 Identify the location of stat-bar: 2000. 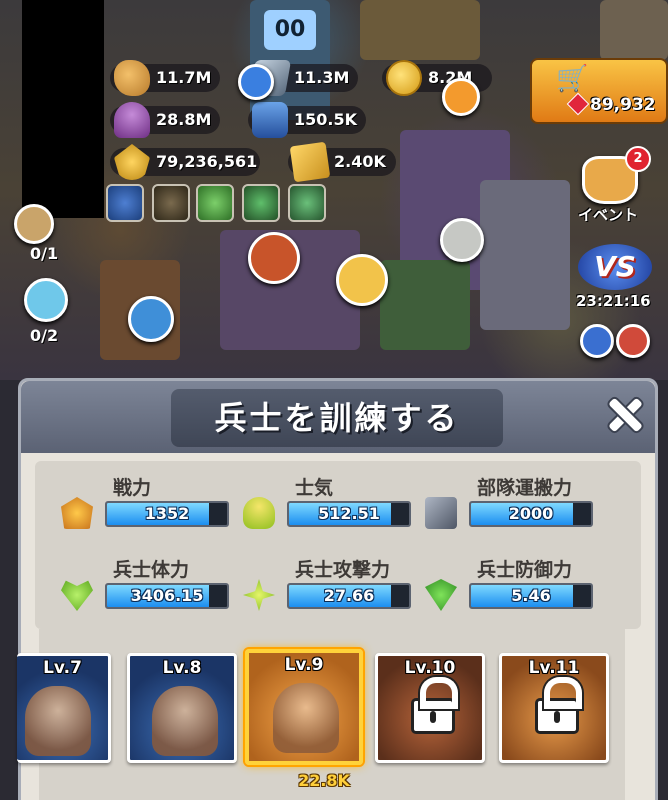
(531, 514).